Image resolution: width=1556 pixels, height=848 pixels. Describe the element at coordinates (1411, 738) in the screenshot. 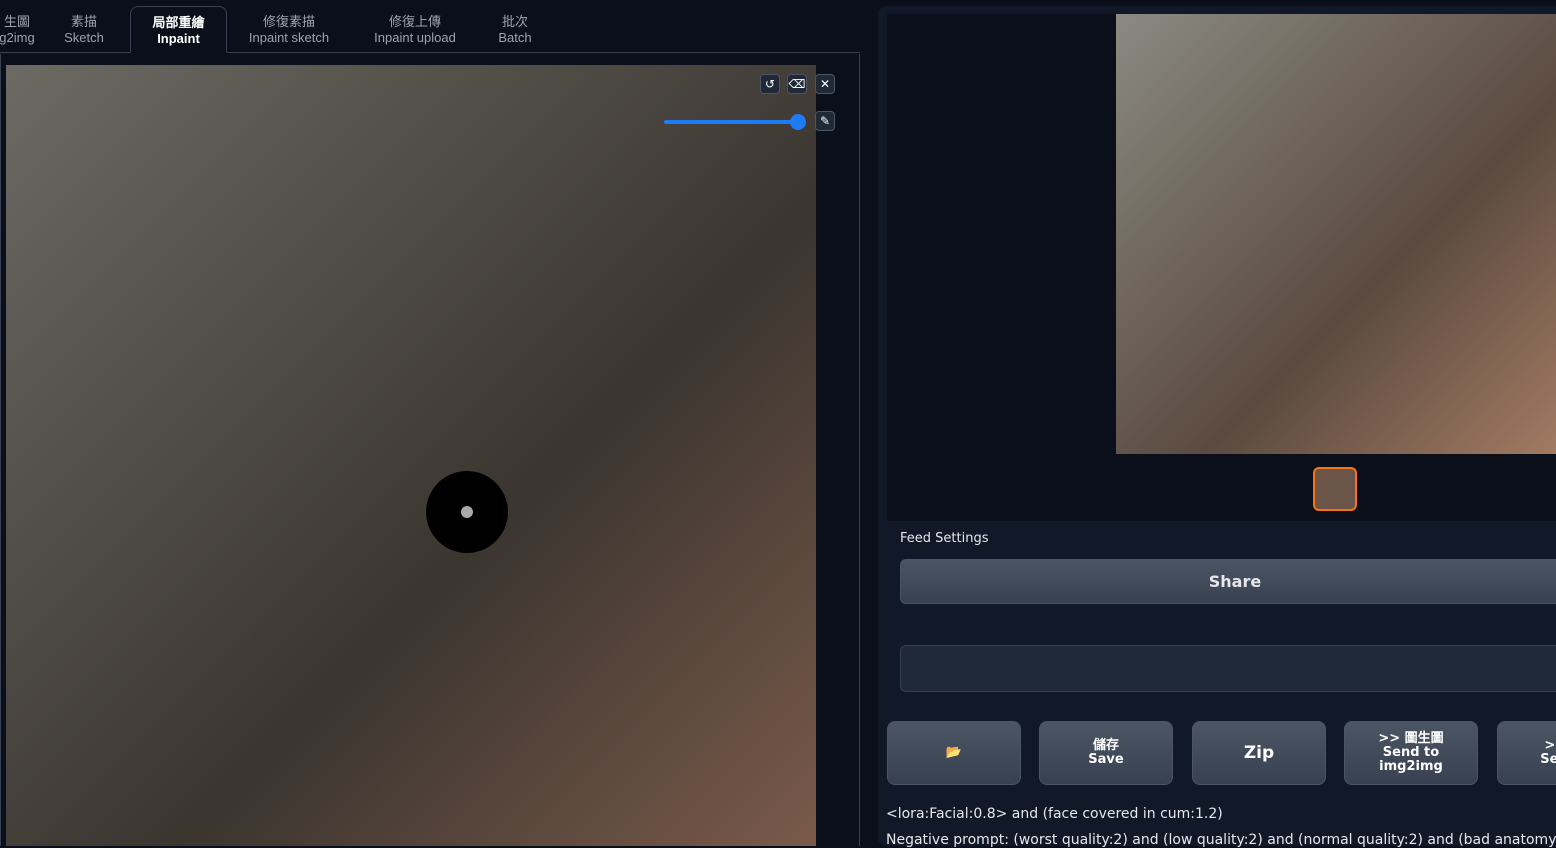

I see `label-zh: >> 圖生圖` at that location.